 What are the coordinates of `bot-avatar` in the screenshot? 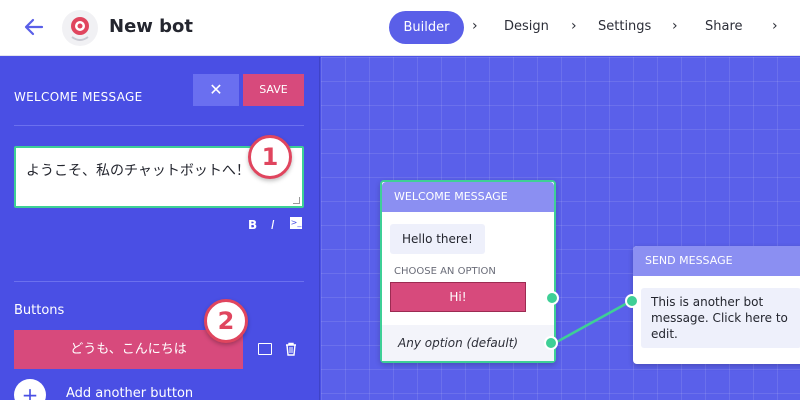 It's located at (80, 28).